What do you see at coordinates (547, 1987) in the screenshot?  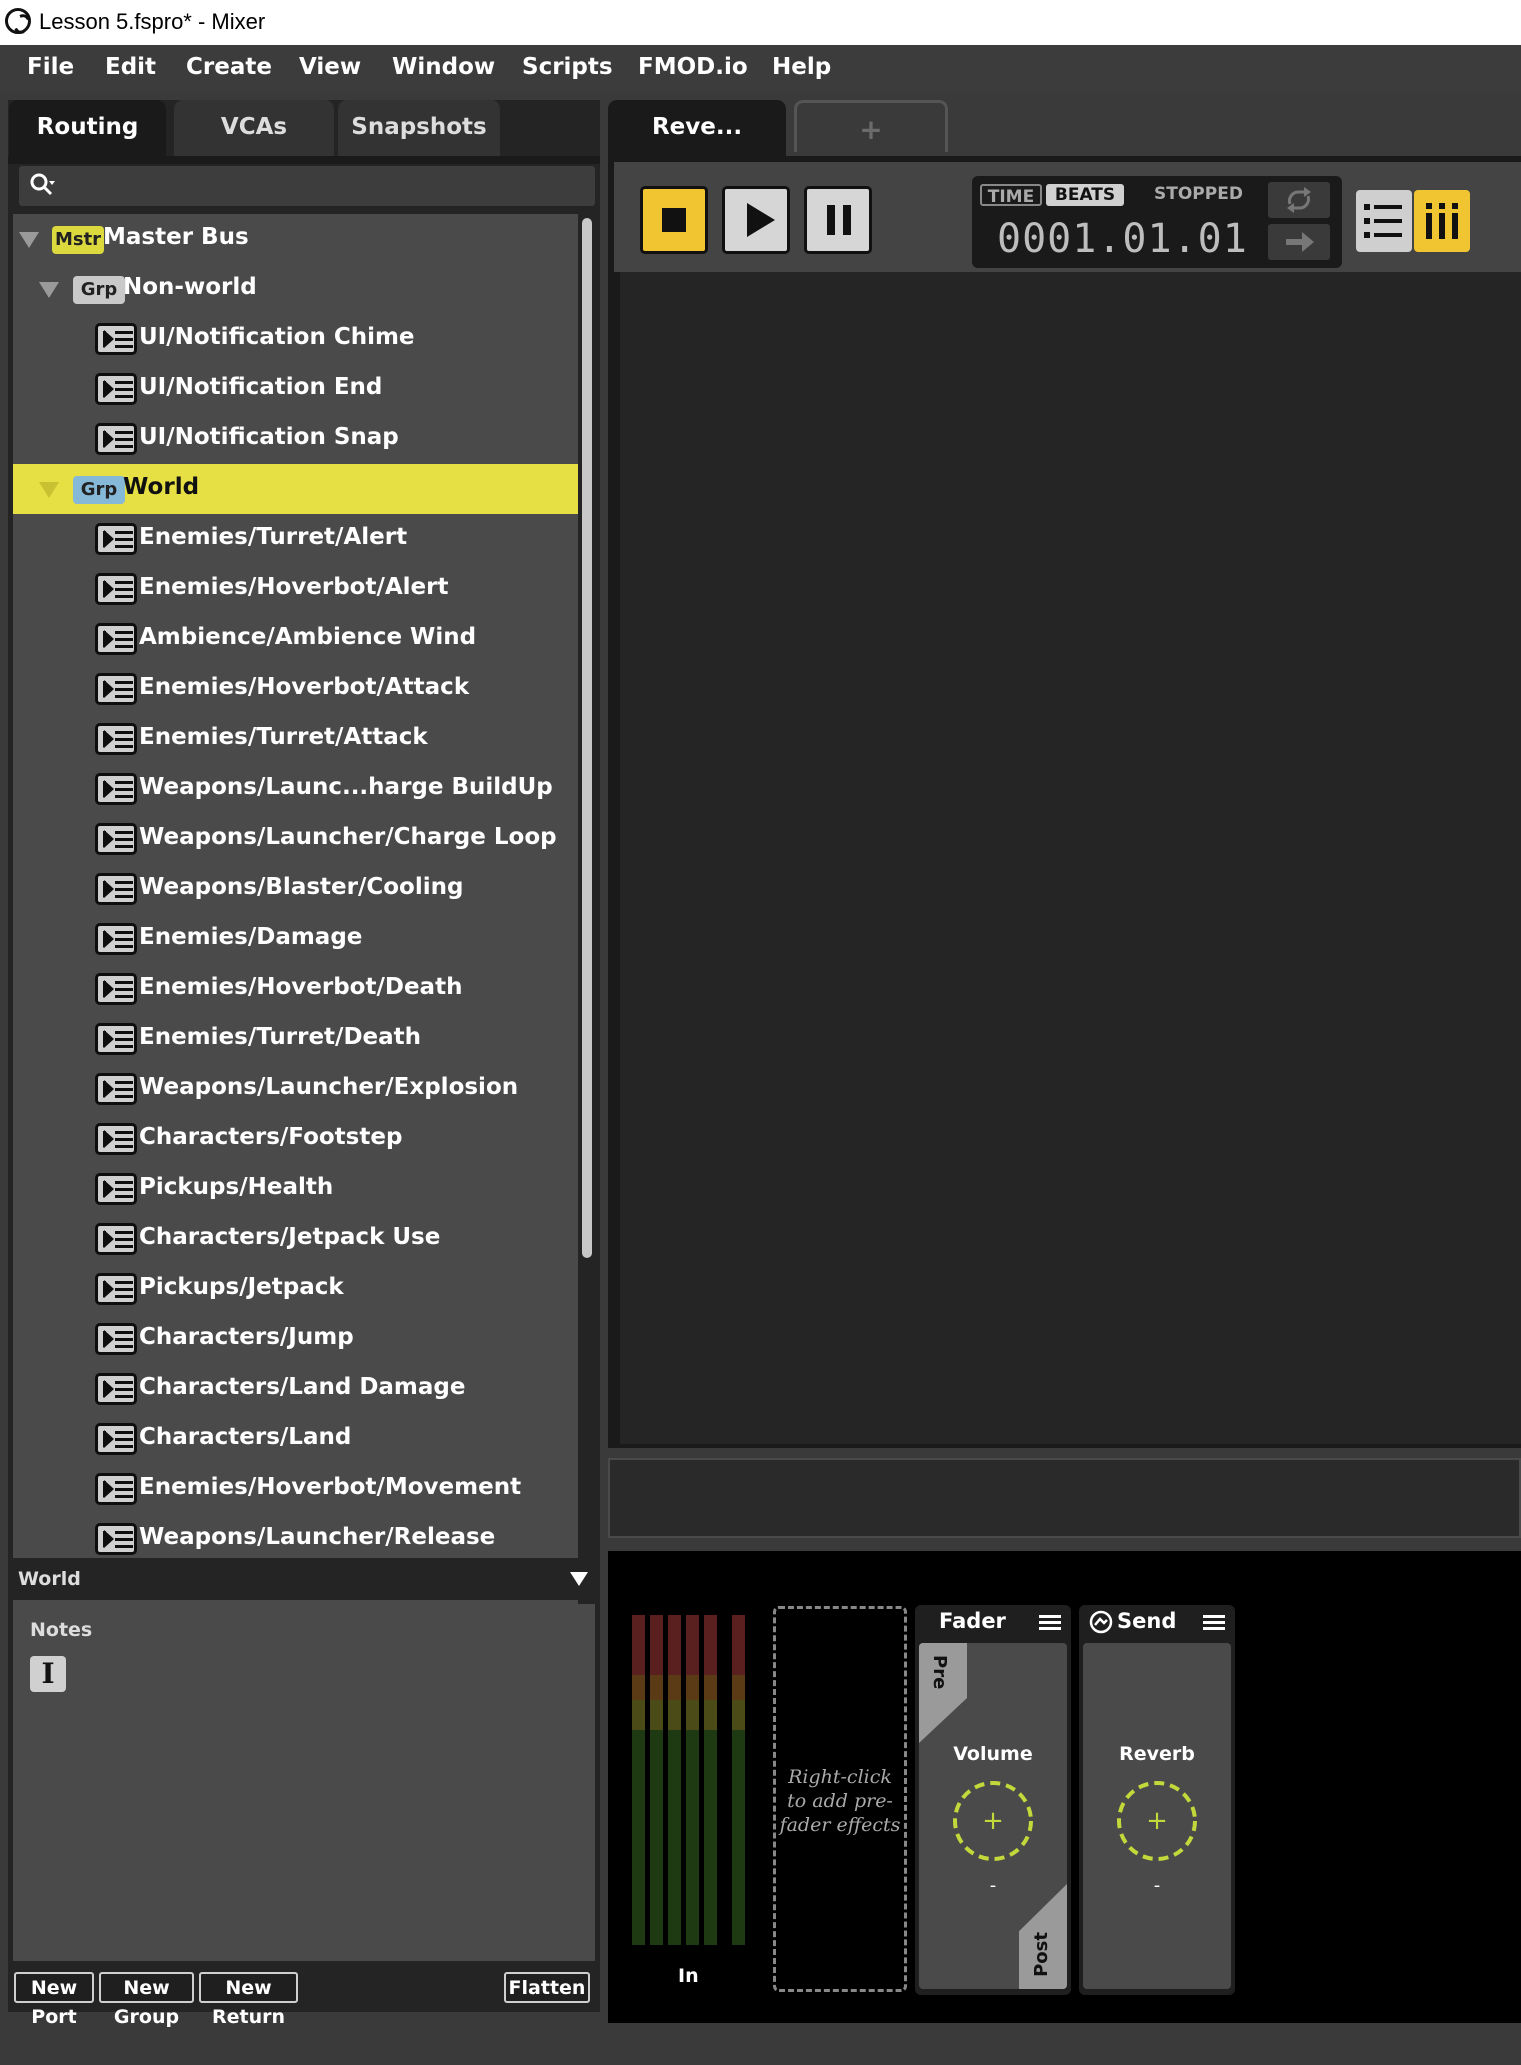 I see `flatten-button: Flatten` at bounding box center [547, 1987].